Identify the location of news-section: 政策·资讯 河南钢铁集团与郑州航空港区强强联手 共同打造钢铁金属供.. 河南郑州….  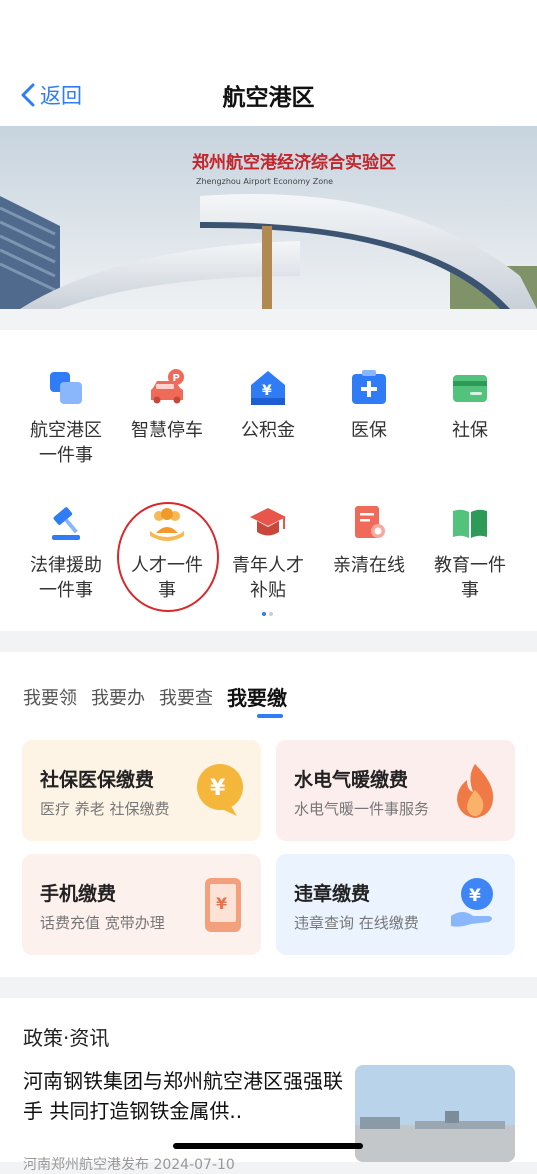
(268, 1085).